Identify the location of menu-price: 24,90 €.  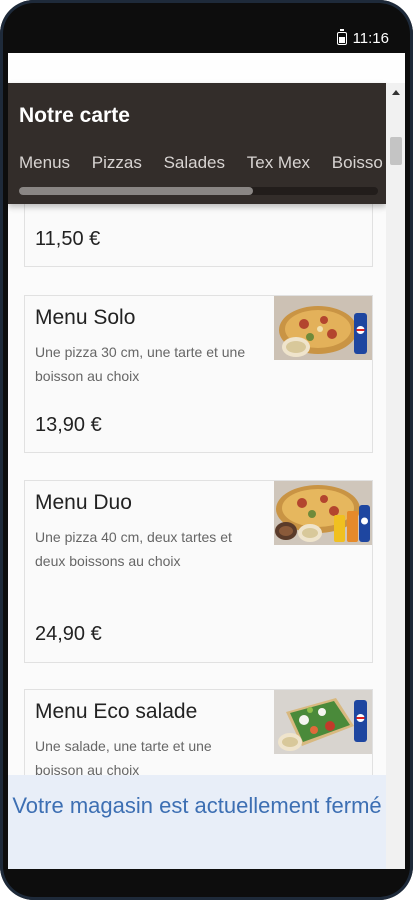
(68, 634).